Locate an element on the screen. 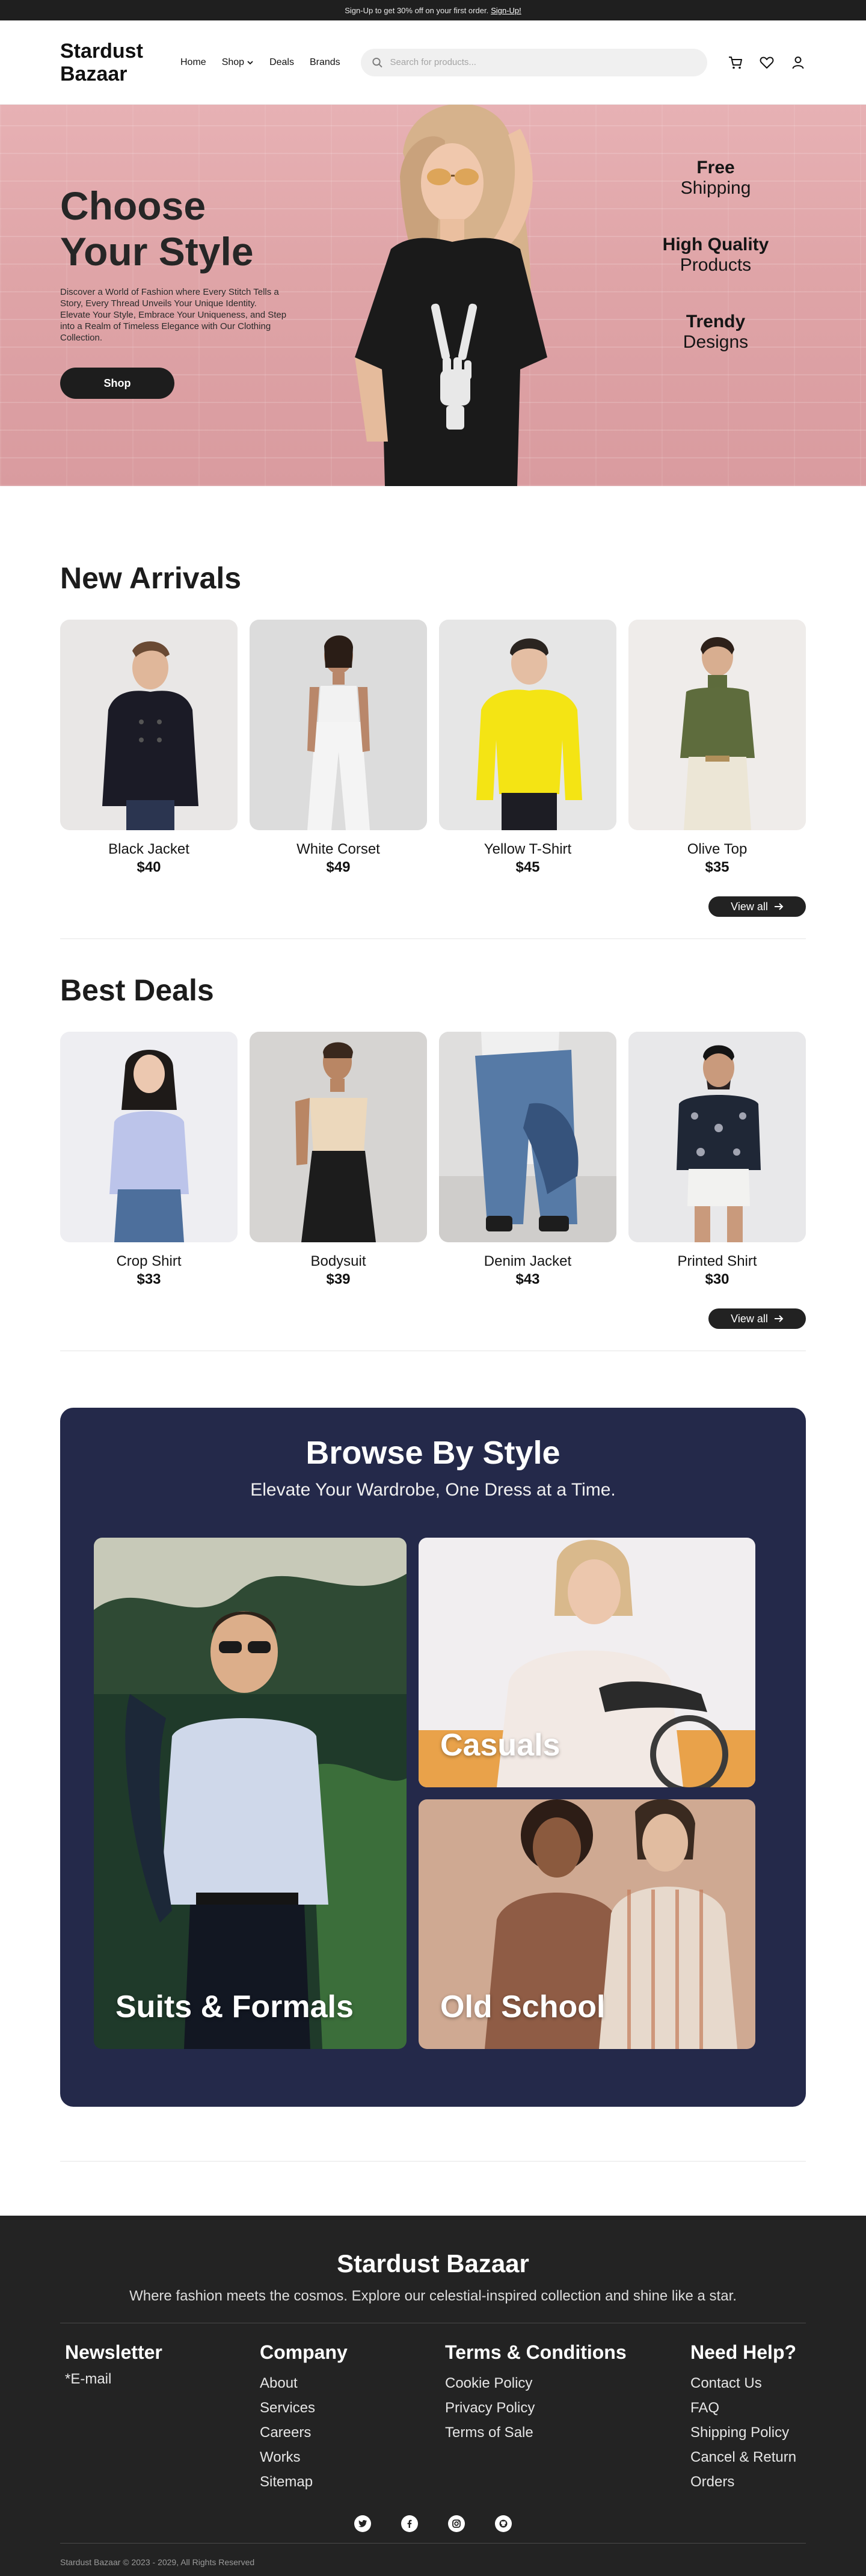 This screenshot has height=2576, width=866. section-divider is located at coordinates (433, 2161).